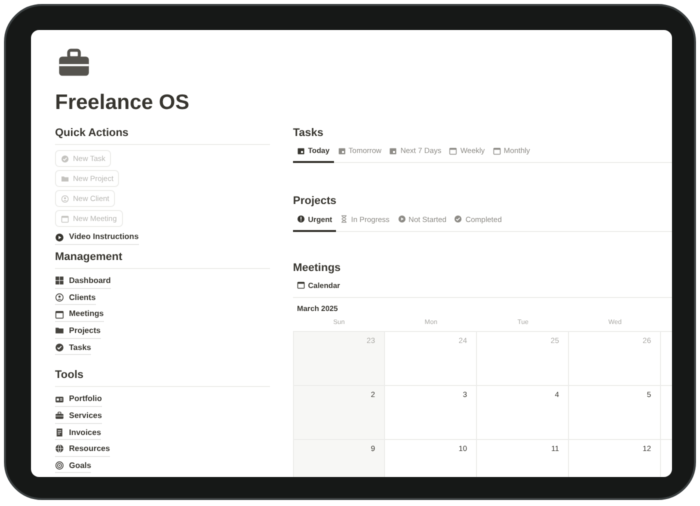 The height and width of the screenshot is (506, 700). Describe the element at coordinates (83, 281) in the screenshot. I see `nav-link: Dashboard` at that location.